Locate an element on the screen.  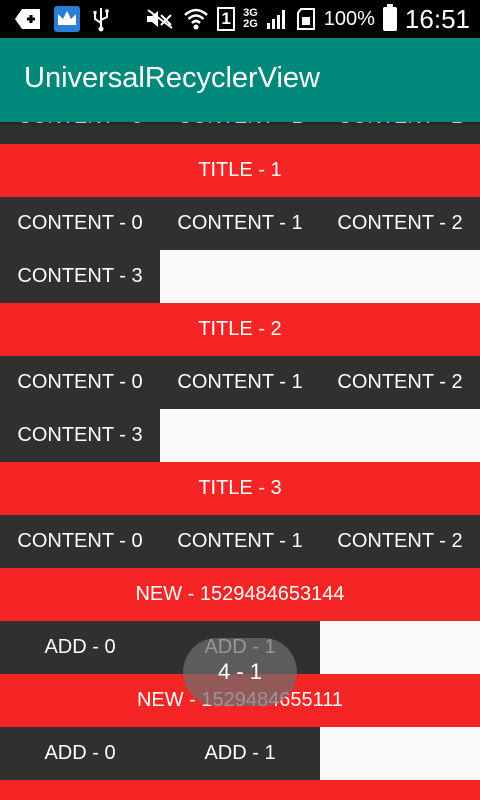
title-row: TITLE - 1 is located at coordinates (240, 170).